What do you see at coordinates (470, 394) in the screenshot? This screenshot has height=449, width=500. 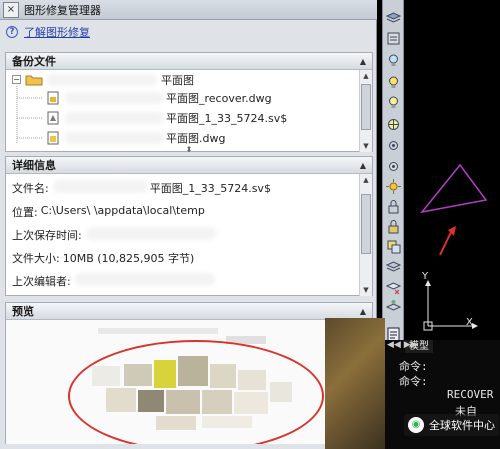 I see `command-line: RECOVER` at bounding box center [470, 394].